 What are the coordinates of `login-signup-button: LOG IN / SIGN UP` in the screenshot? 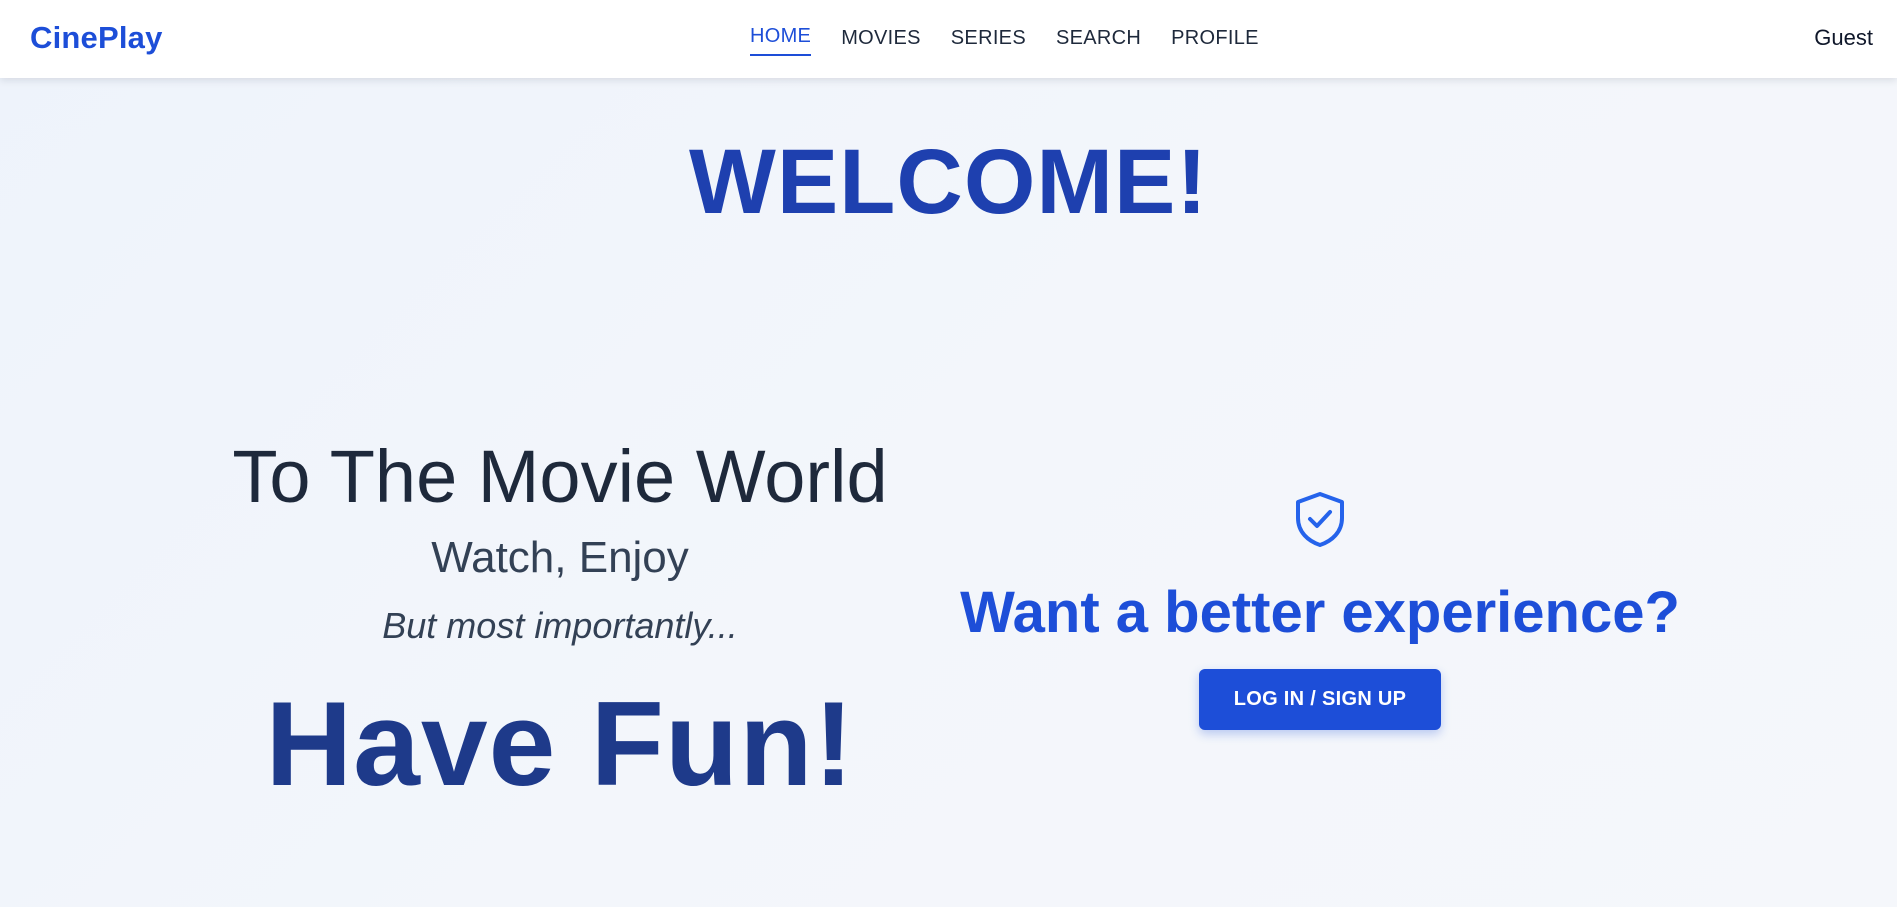 It's located at (1320, 699).